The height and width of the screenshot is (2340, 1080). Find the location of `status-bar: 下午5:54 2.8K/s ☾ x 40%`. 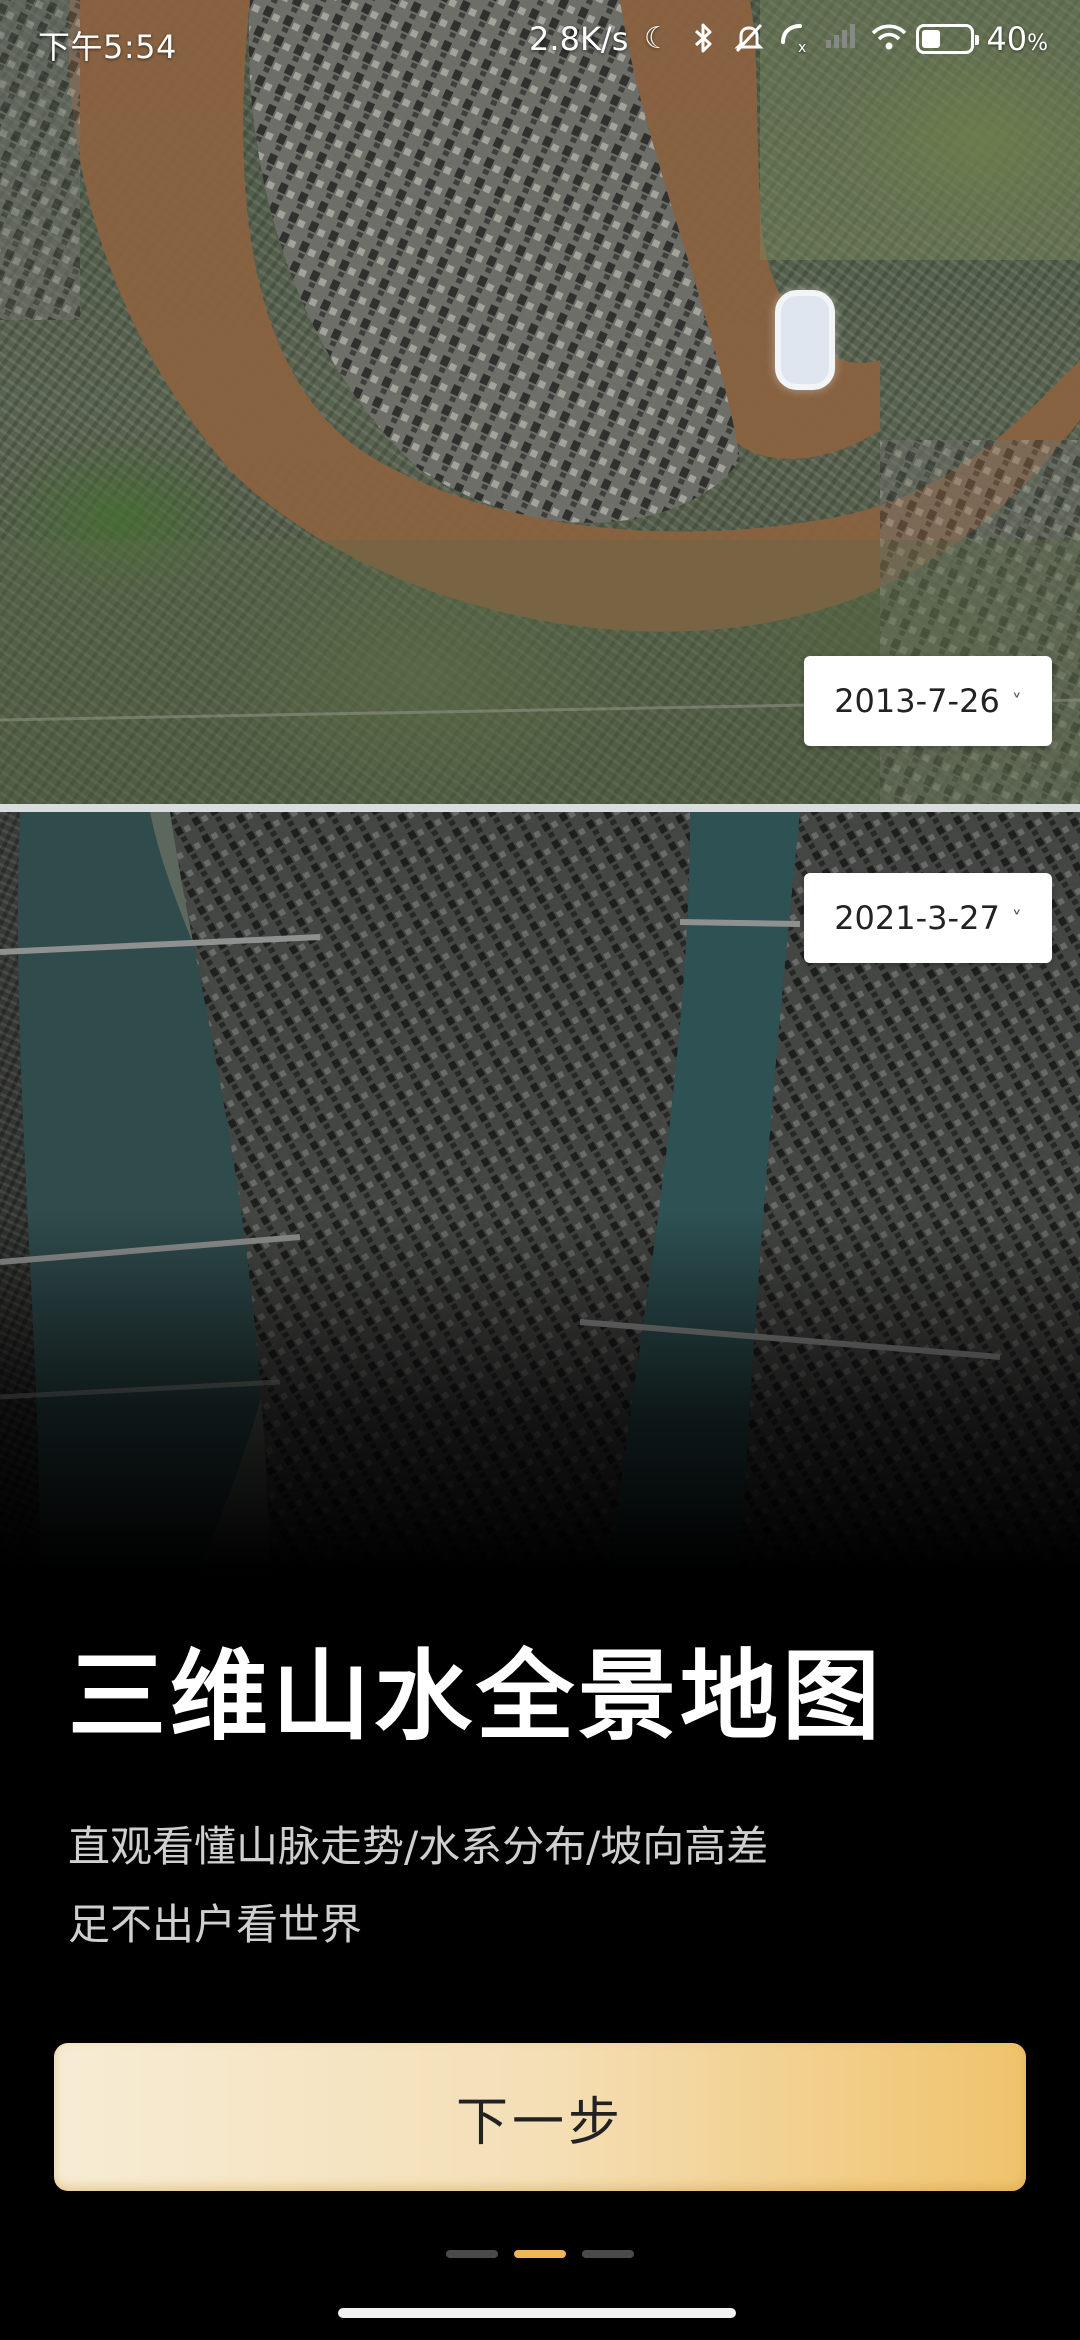

status-bar: 下午5:54 2.8K/s ☾ x 40% is located at coordinates (540, 46).